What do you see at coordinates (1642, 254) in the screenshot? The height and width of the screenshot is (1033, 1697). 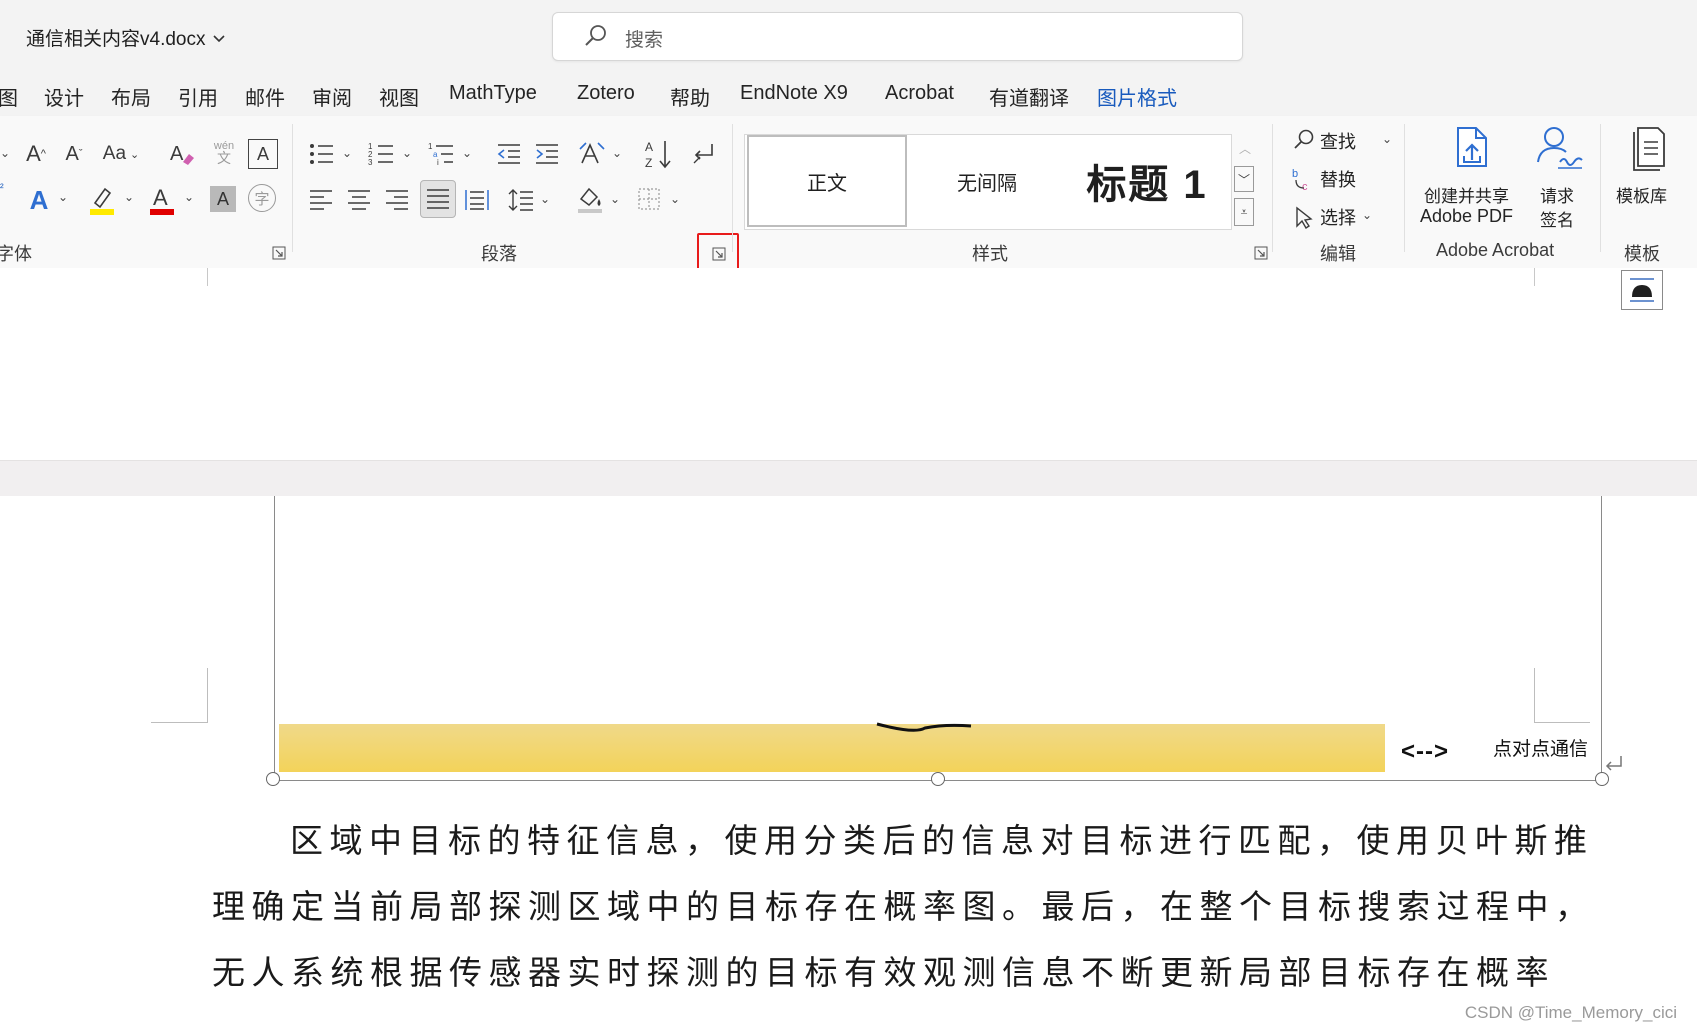 I see `template-group-label: 模板` at bounding box center [1642, 254].